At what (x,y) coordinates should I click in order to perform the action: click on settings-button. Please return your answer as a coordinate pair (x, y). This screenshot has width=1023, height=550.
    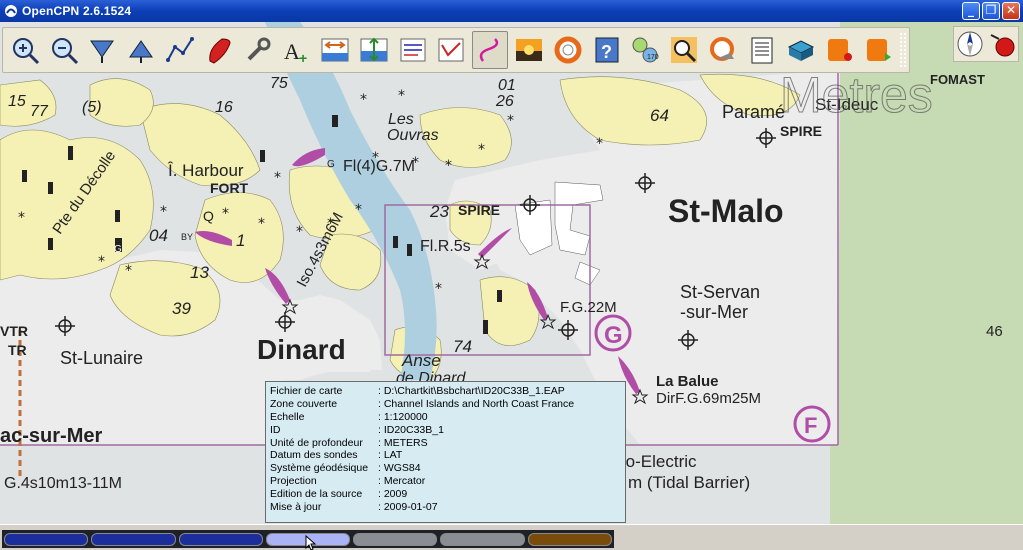
    Looking at the image, I should click on (258, 50).